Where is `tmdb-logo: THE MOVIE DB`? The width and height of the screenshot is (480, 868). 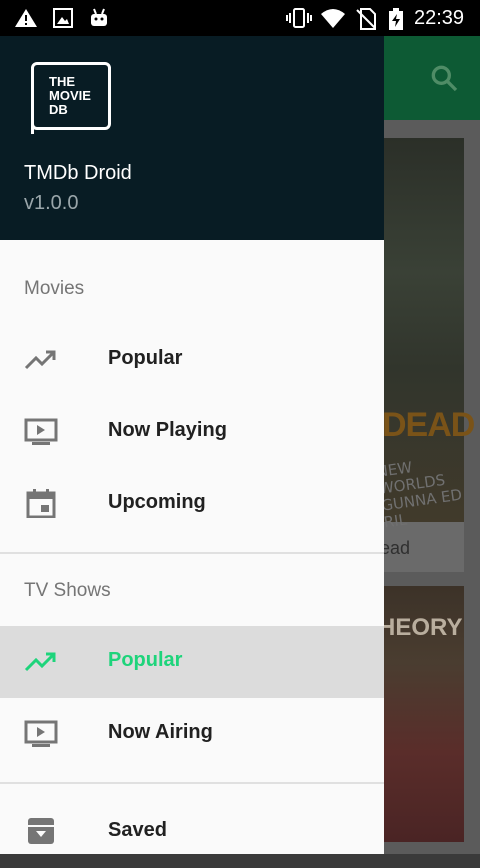
tmdb-logo: THE MOVIE DB is located at coordinates (71, 96).